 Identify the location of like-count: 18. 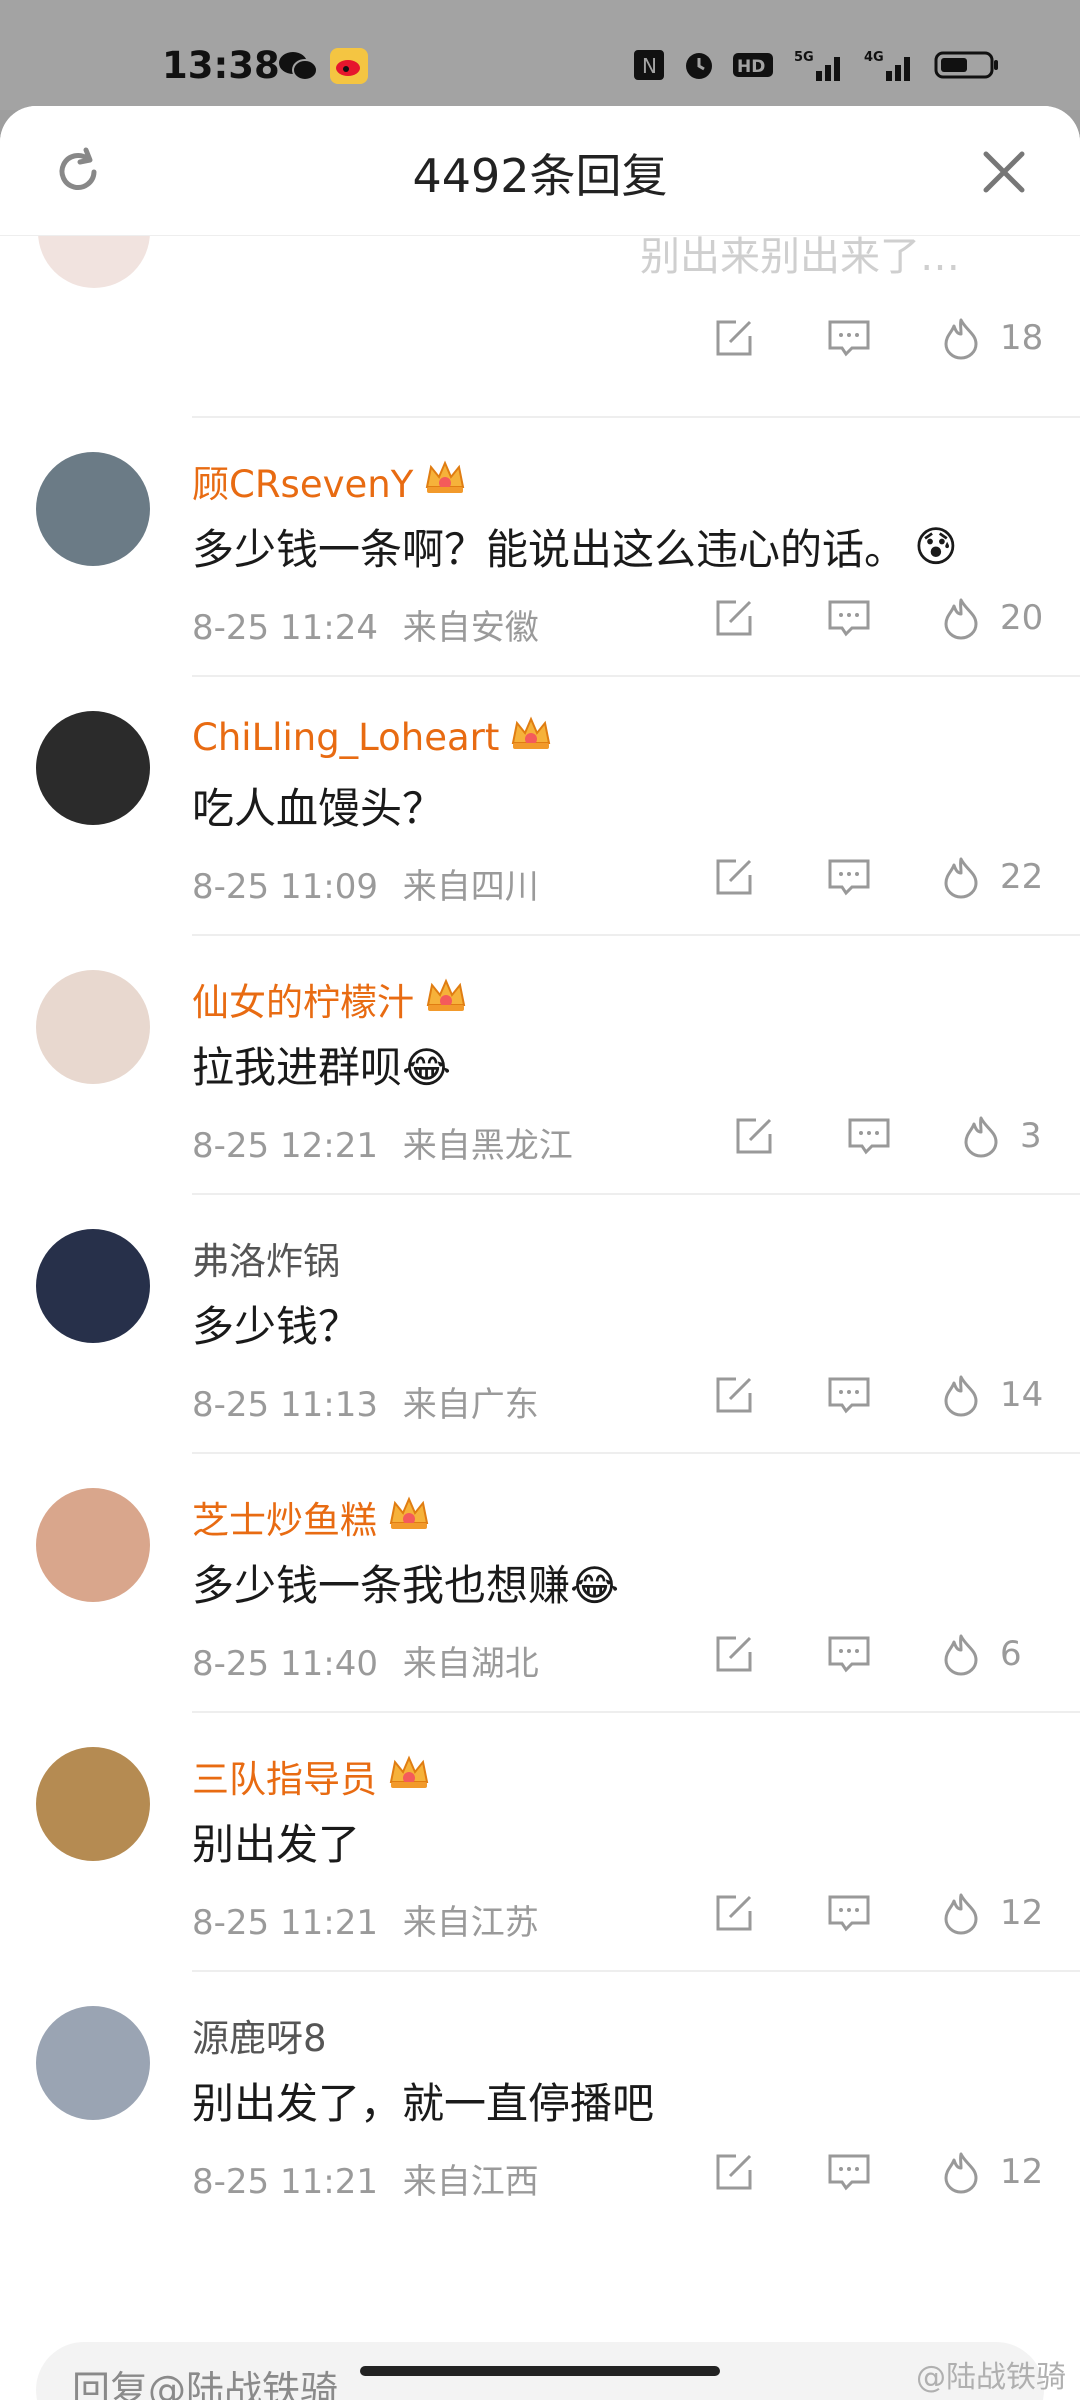
(1022, 338).